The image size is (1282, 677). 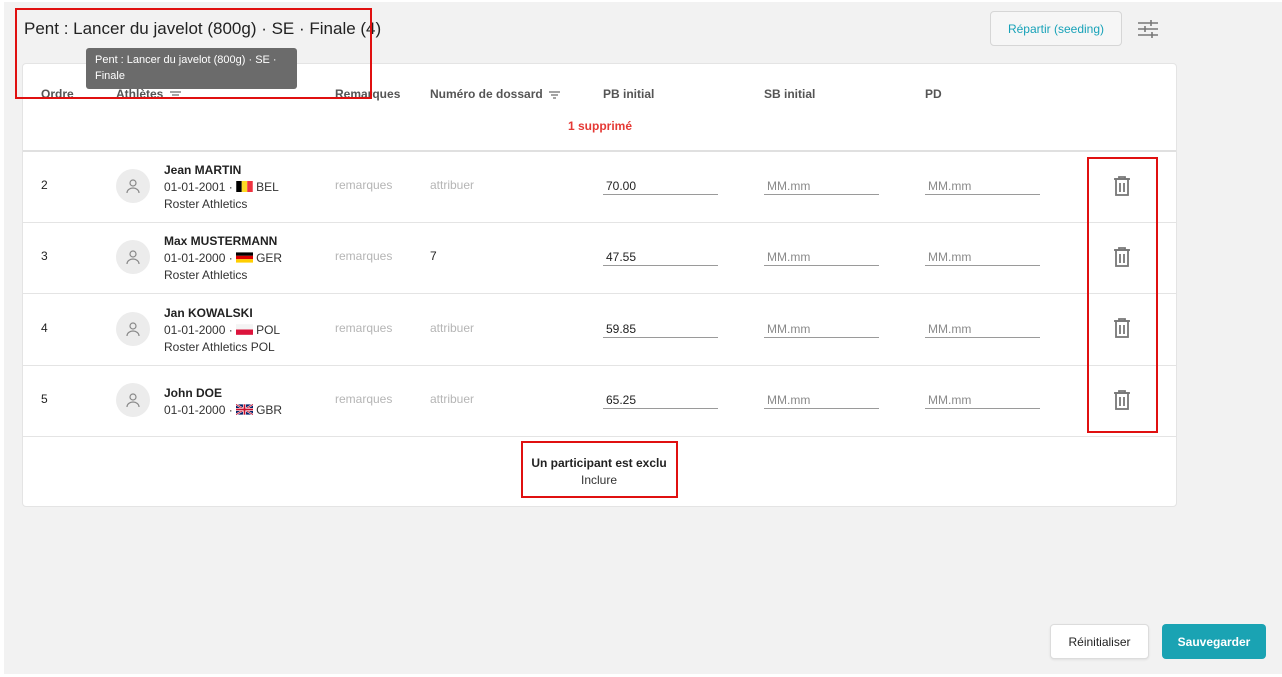 I want to click on column-header-athletes: Athlètes, so click(x=148, y=94).